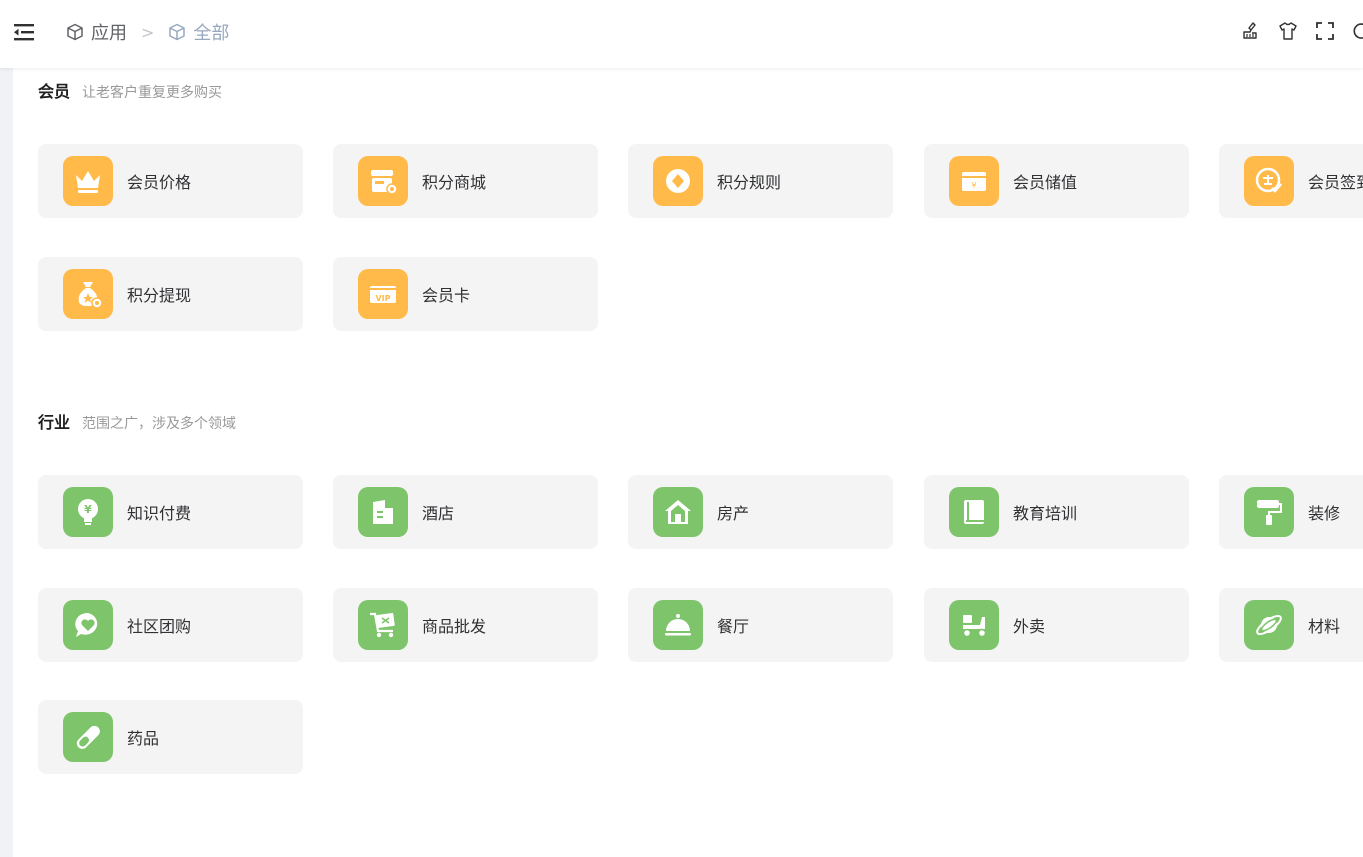 The image size is (1363, 857). I want to click on cart-icon, so click(383, 625).